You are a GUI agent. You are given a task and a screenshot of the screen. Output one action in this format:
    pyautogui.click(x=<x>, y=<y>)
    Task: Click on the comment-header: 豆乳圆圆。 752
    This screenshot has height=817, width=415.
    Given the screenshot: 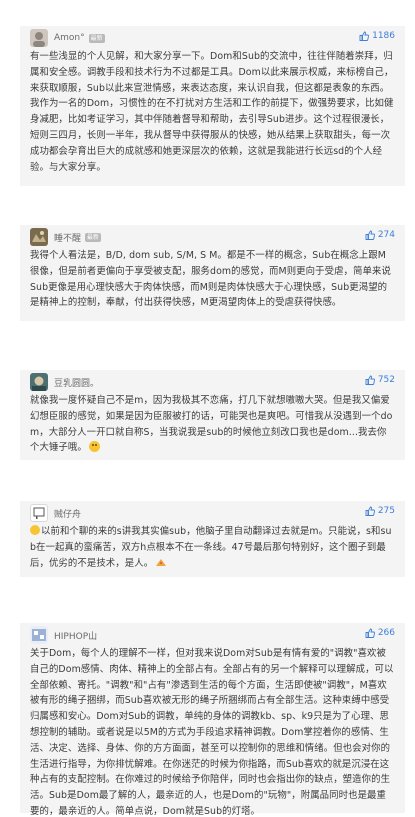 What is the action you would take?
    pyautogui.click(x=212, y=382)
    